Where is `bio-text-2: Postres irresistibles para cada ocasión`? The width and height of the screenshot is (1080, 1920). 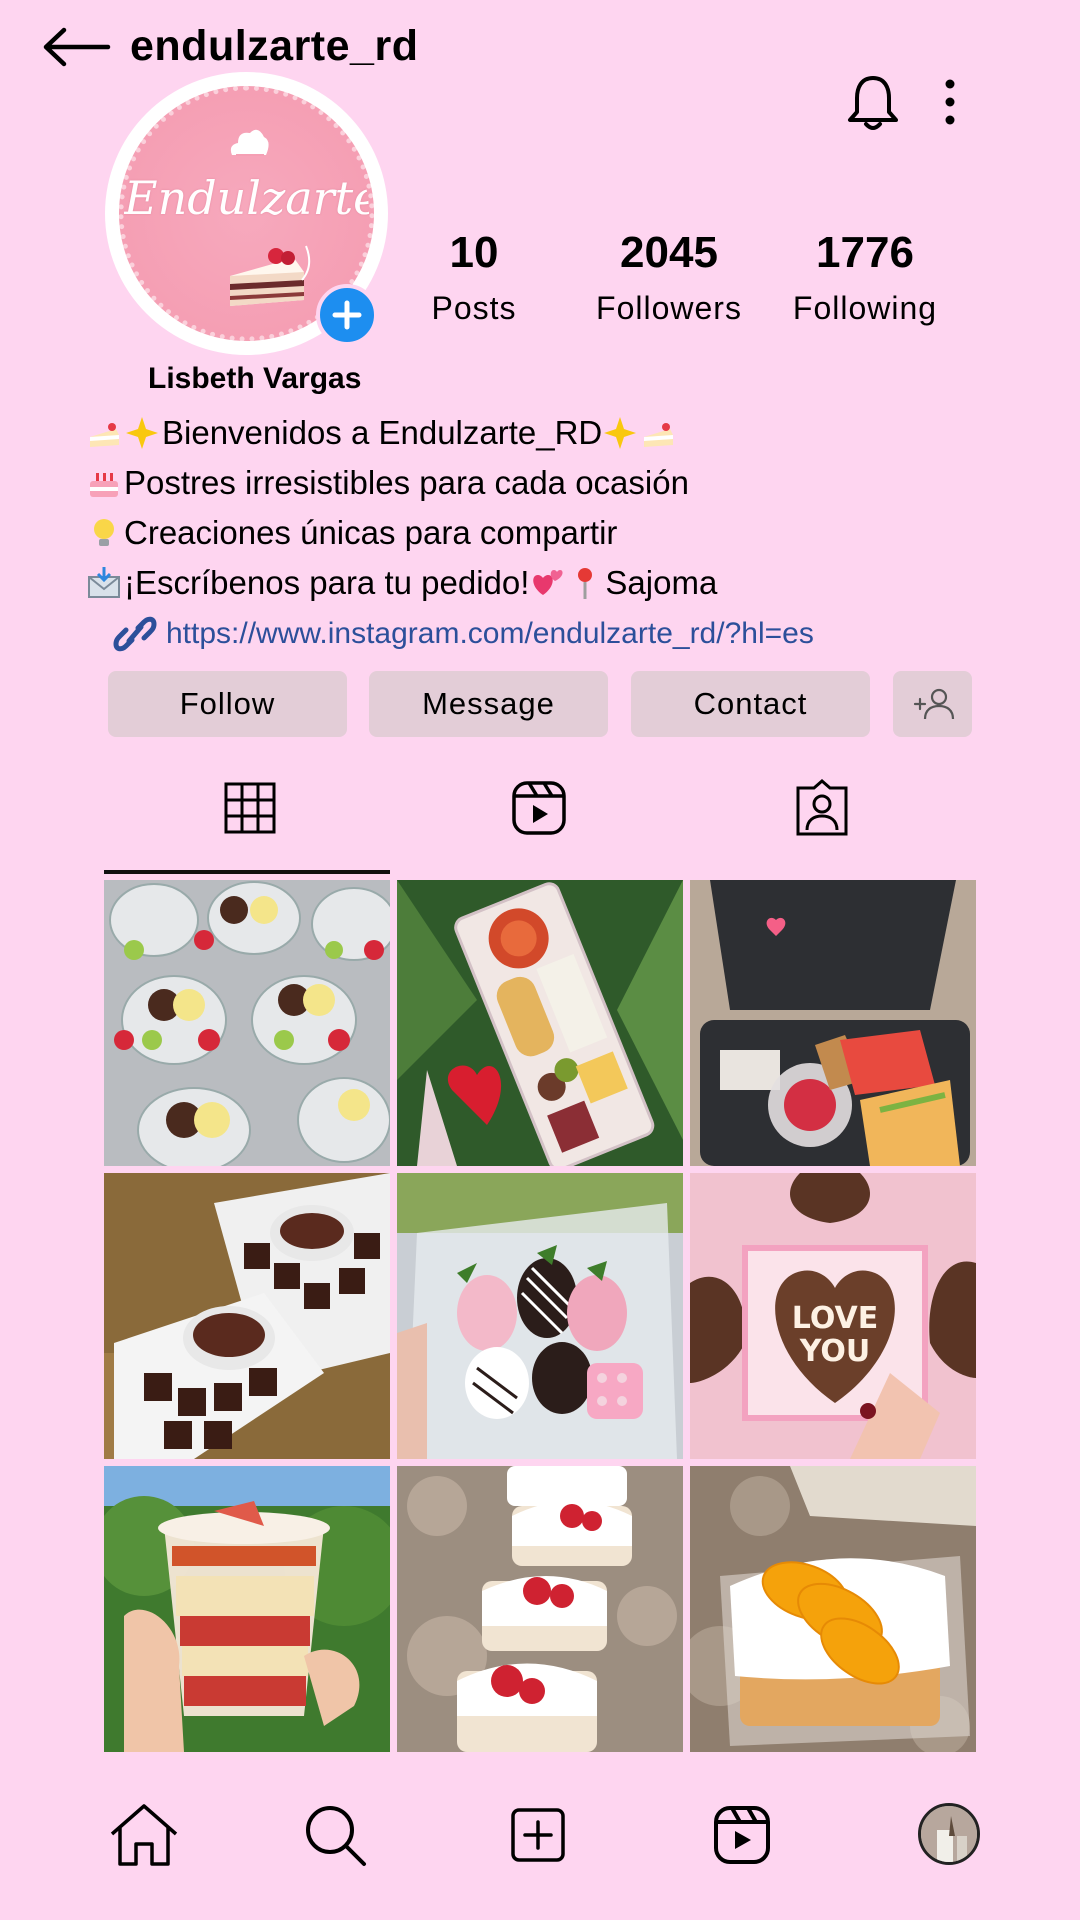 bio-text-2: Postres irresistibles para cada ocasión is located at coordinates (406, 482).